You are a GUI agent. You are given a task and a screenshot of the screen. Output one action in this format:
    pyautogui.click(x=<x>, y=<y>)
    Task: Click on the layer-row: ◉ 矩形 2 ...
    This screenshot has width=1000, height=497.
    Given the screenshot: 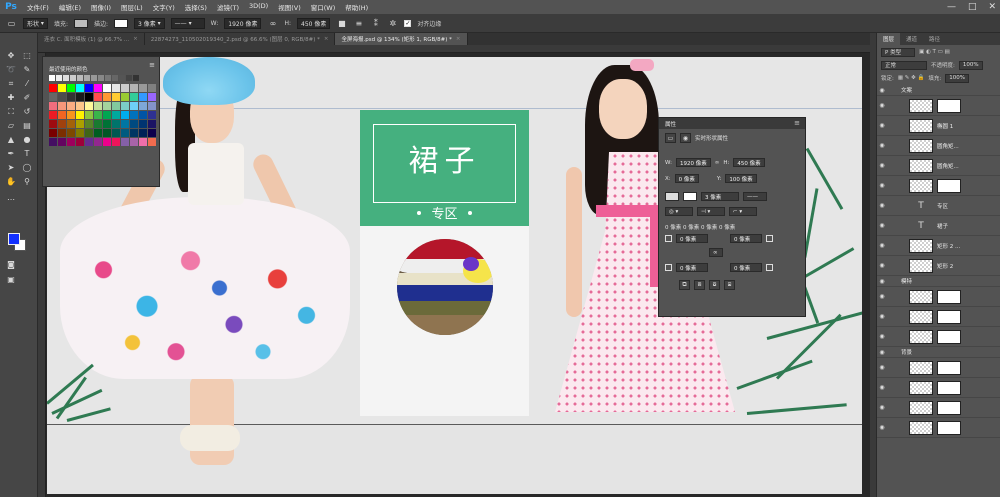 What is the action you would take?
    pyautogui.click(x=938, y=246)
    